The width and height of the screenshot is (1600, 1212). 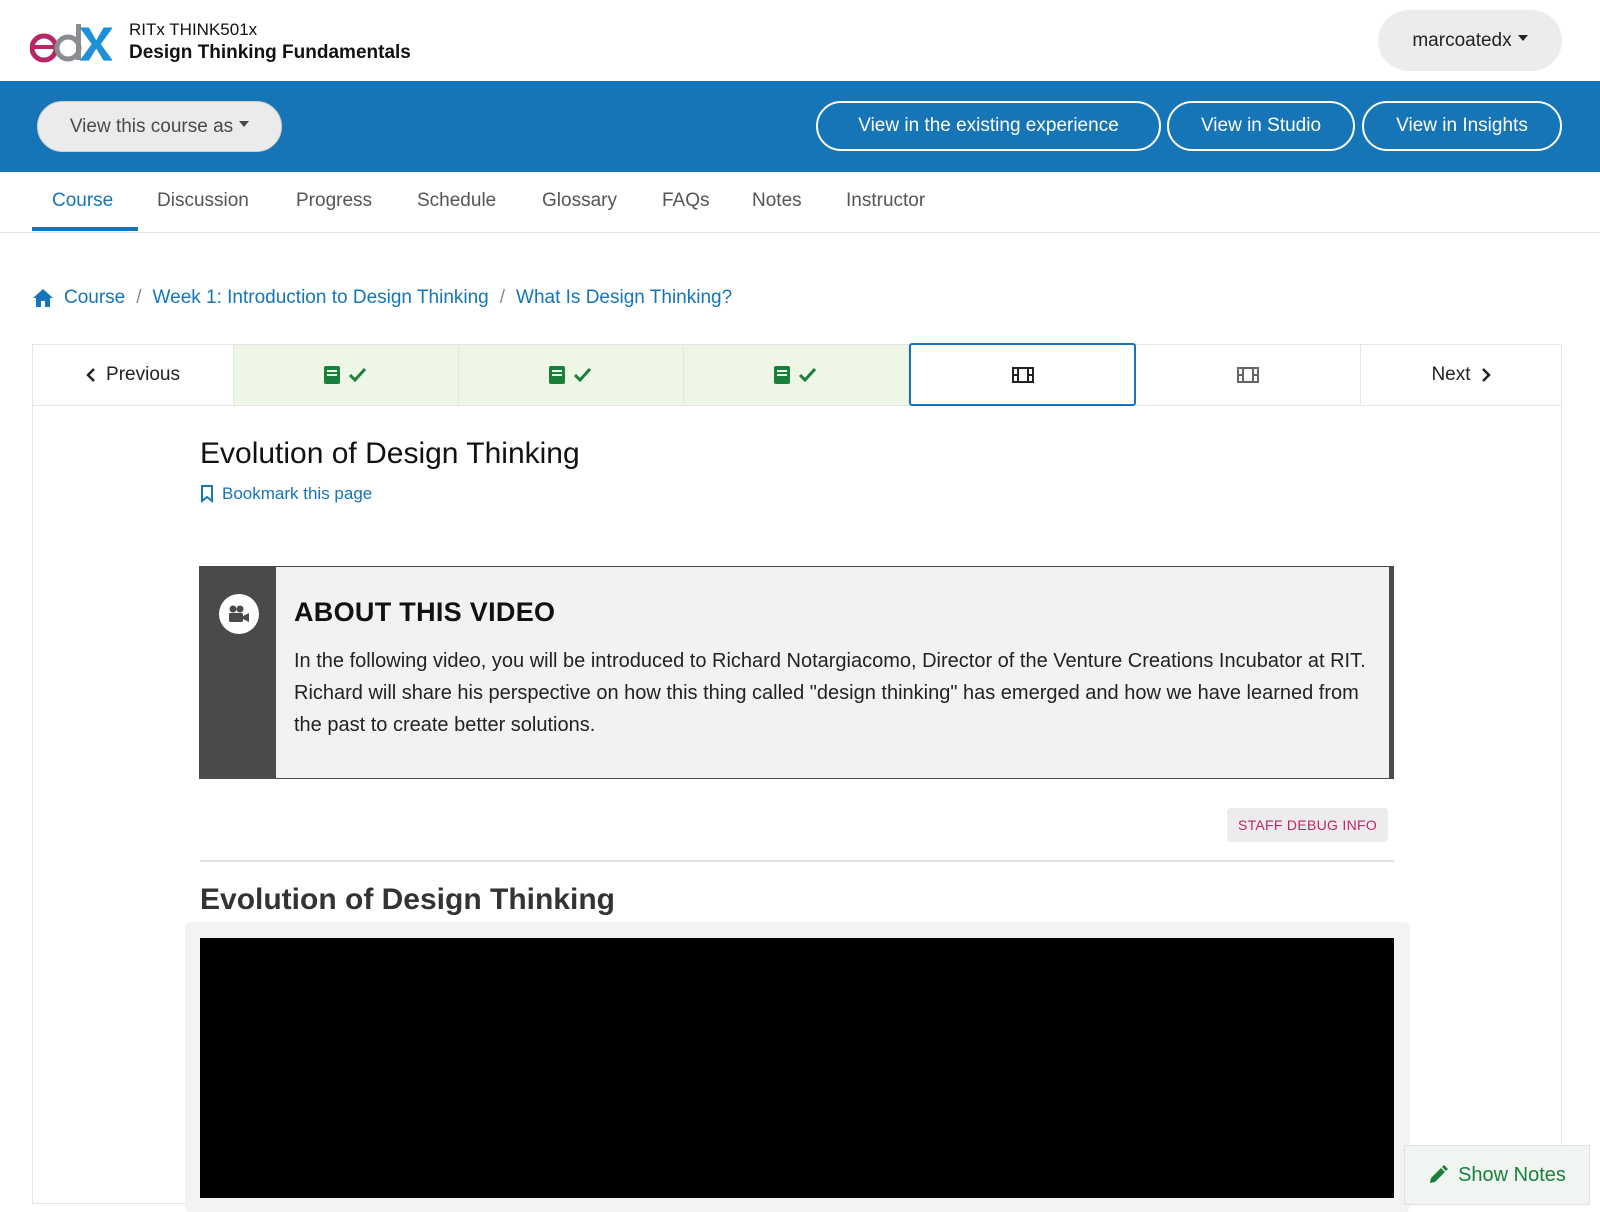 I want to click on chevron-left-icon, so click(x=90, y=375).